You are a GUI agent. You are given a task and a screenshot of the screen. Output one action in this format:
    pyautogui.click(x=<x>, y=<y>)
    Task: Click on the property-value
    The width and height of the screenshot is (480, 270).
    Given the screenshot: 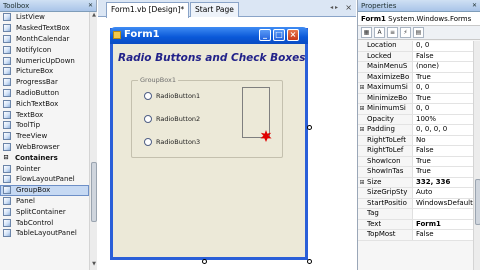 What is the action you would take?
    pyautogui.click(x=443, y=214)
    